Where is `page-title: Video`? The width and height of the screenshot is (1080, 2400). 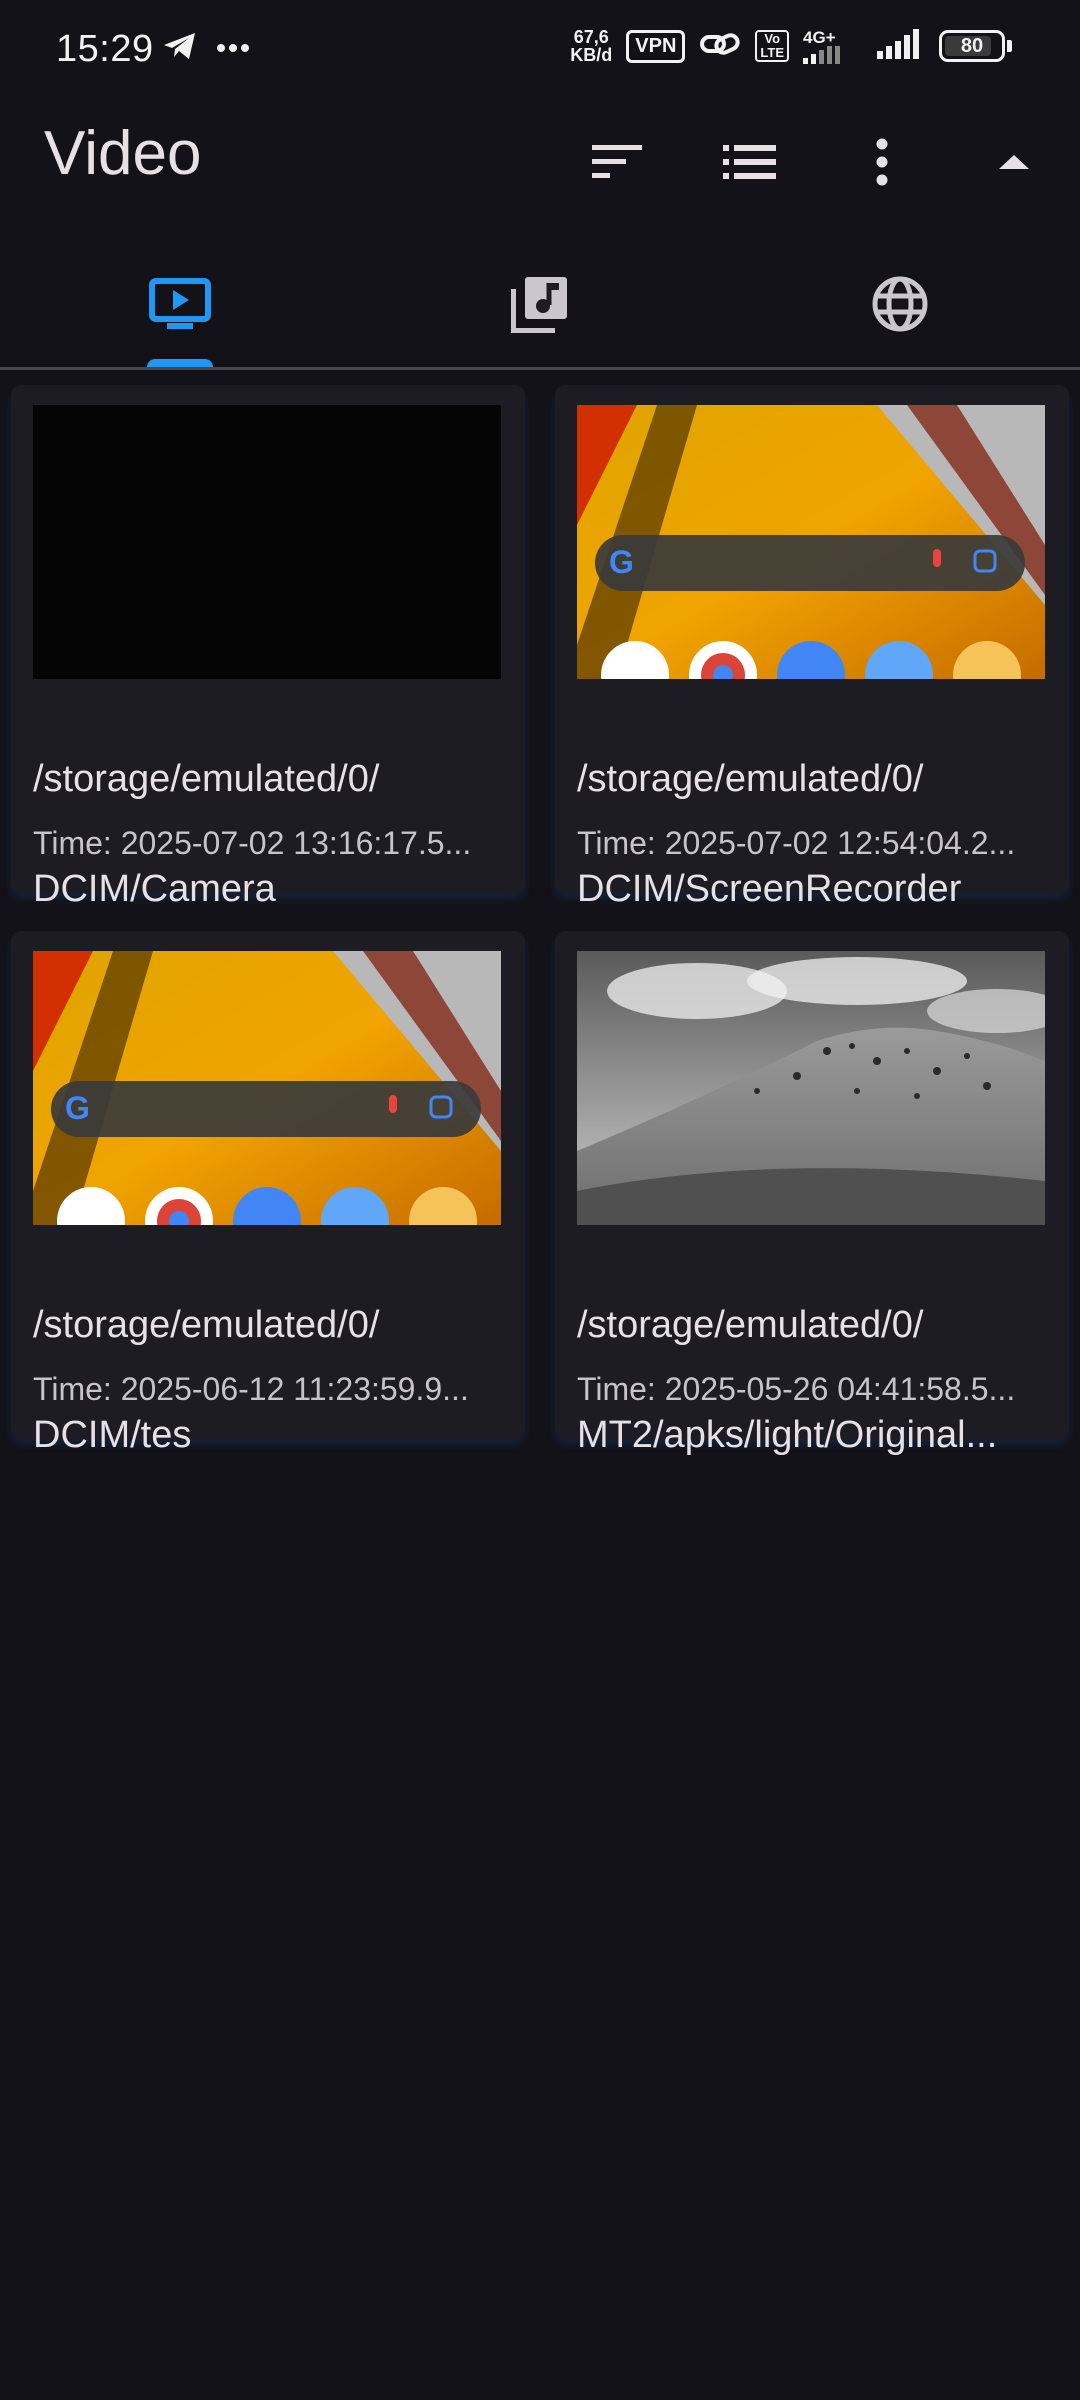
page-title: Video is located at coordinates (123, 153).